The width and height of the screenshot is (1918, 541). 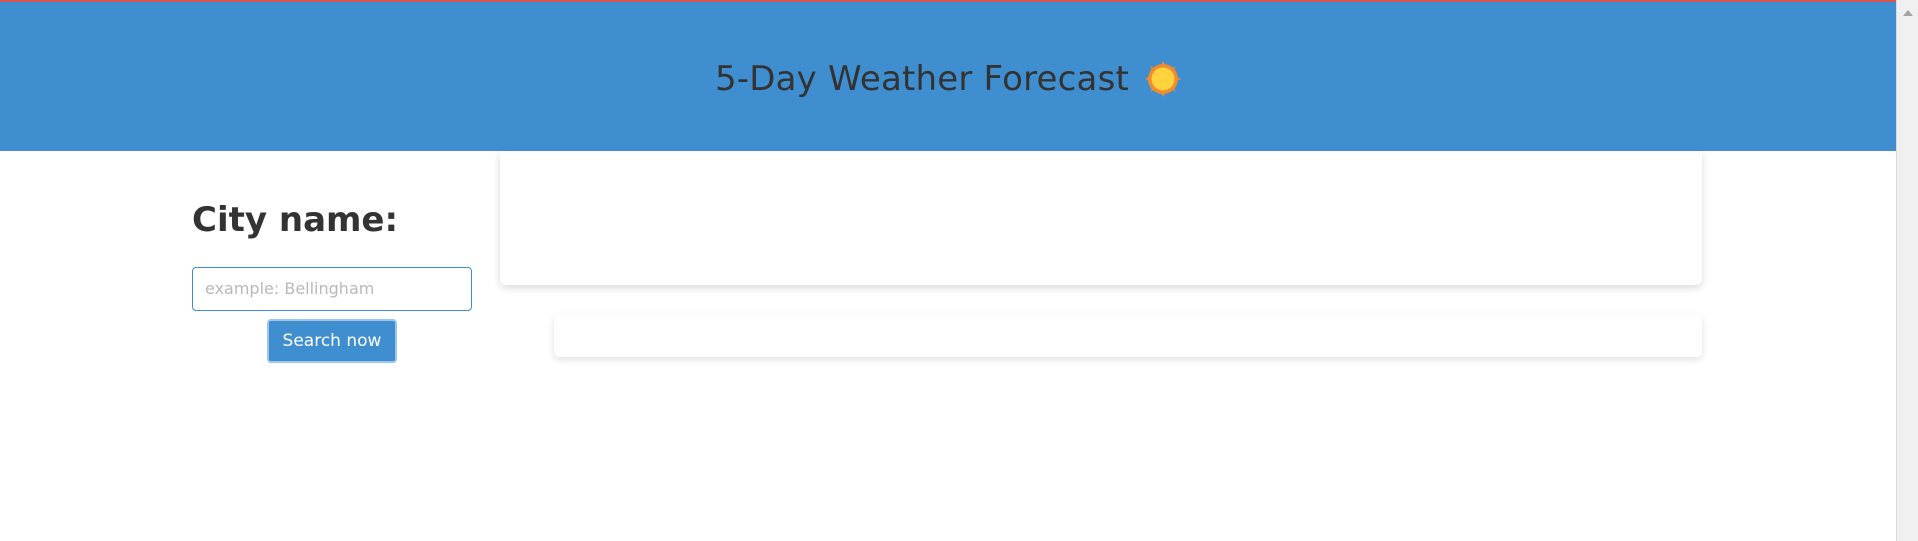 What do you see at coordinates (295, 220) in the screenshot?
I see `city-name-label: City name:` at bounding box center [295, 220].